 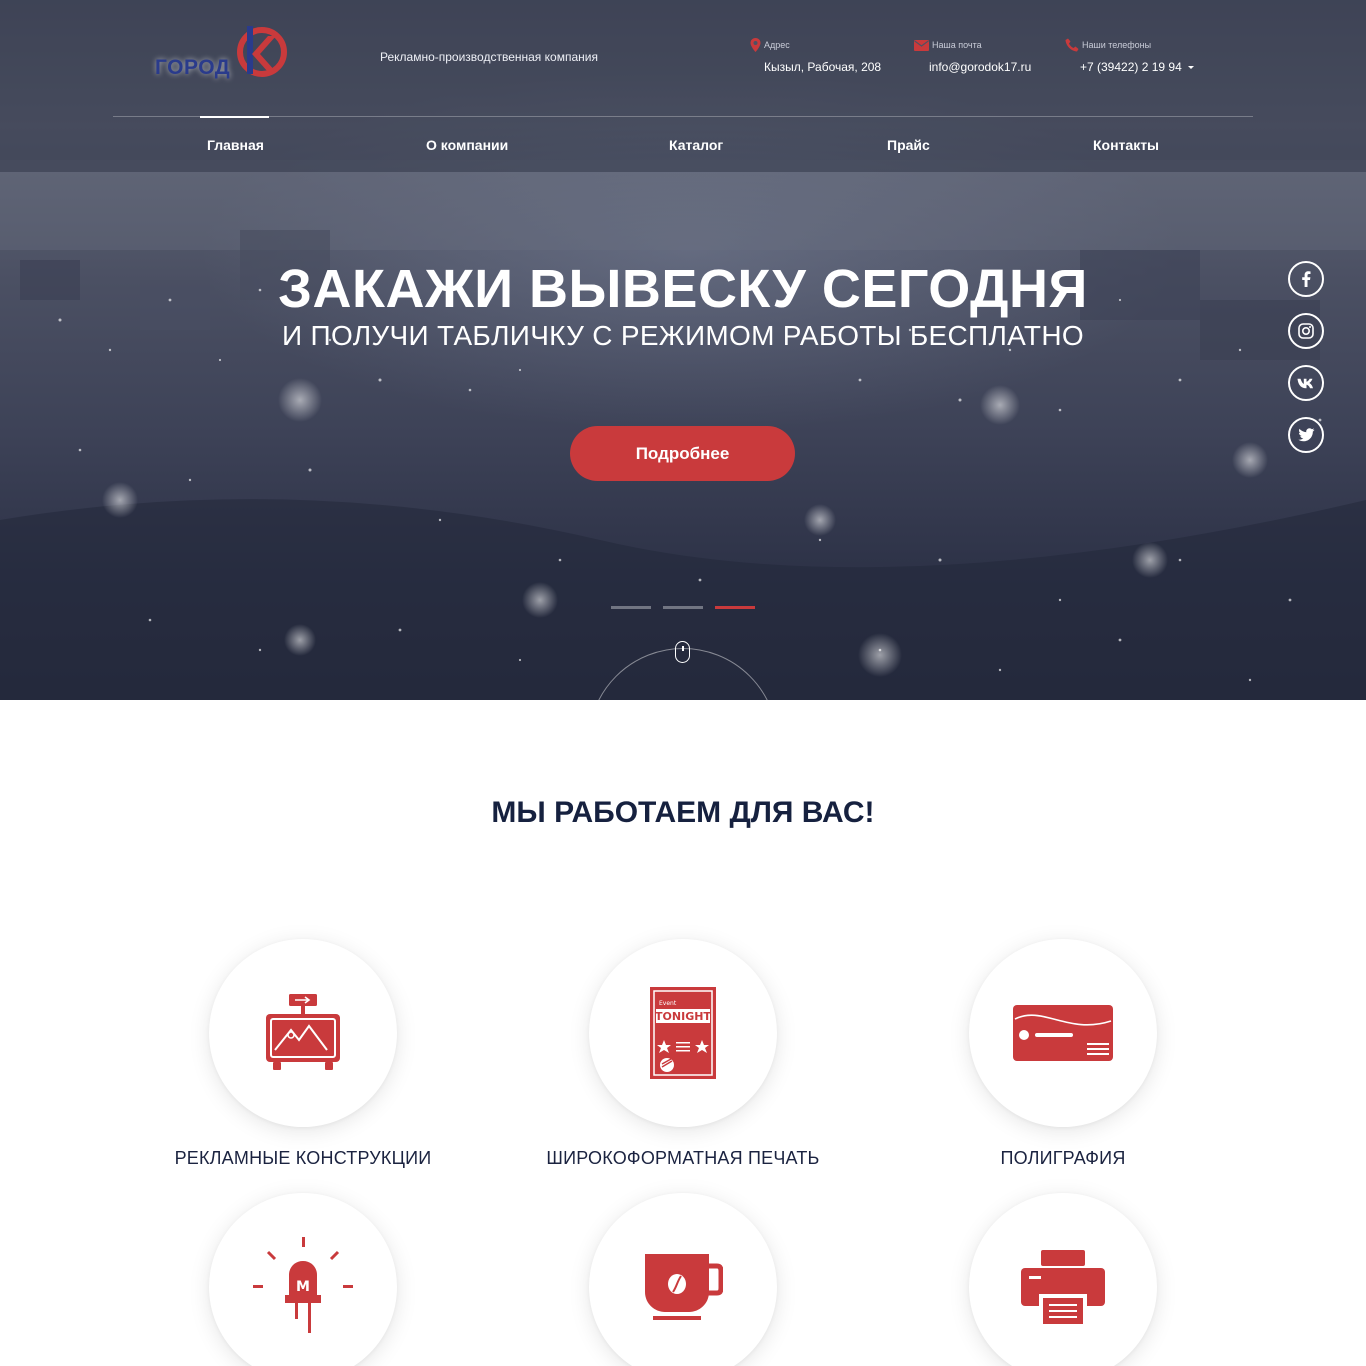 What do you see at coordinates (683, 116) in the screenshot?
I see `nav-divider` at bounding box center [683, 116].